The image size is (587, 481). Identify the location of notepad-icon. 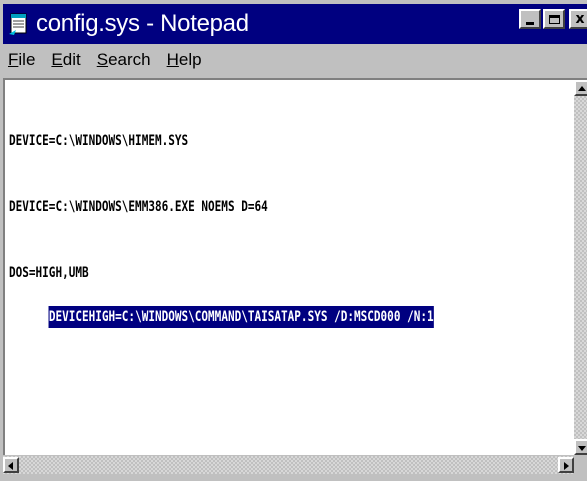
(19, 24).